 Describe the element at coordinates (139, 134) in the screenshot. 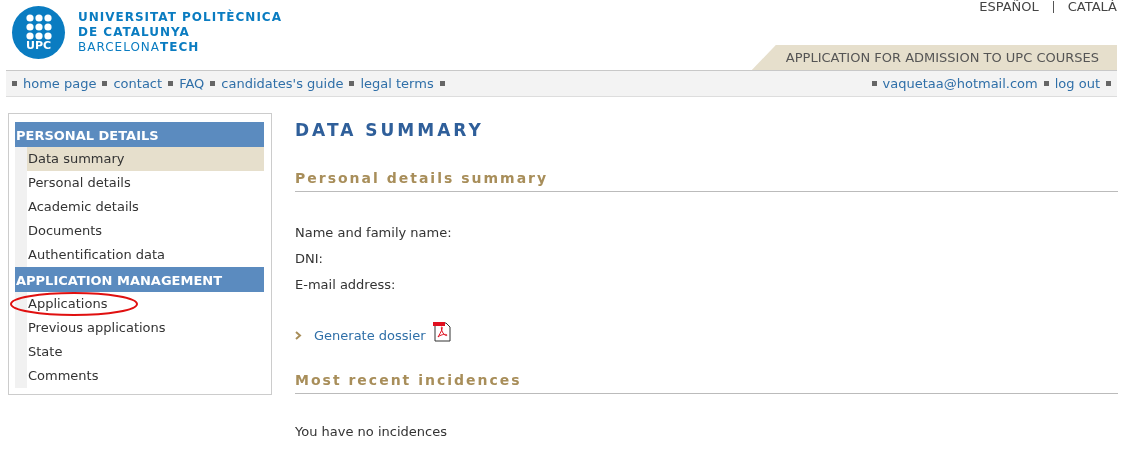

I see `sidebar-section-header: PERSONAL DETAILS` at that location.